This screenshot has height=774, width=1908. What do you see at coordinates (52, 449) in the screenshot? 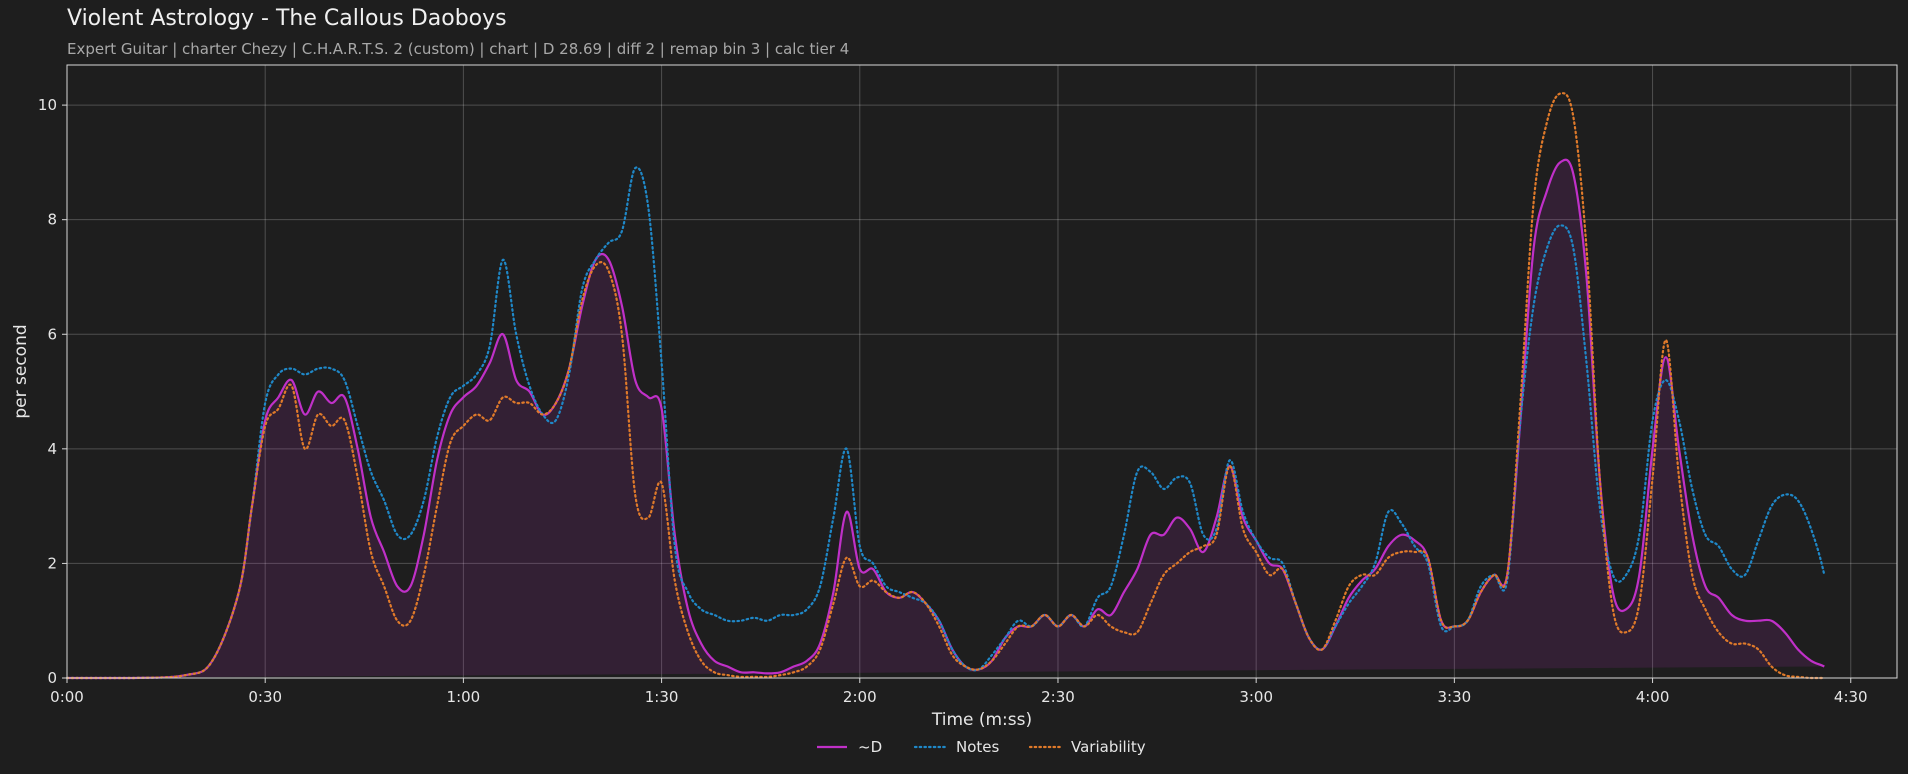
I see `y-tick-label: 4` at bounding box center [52, 449].